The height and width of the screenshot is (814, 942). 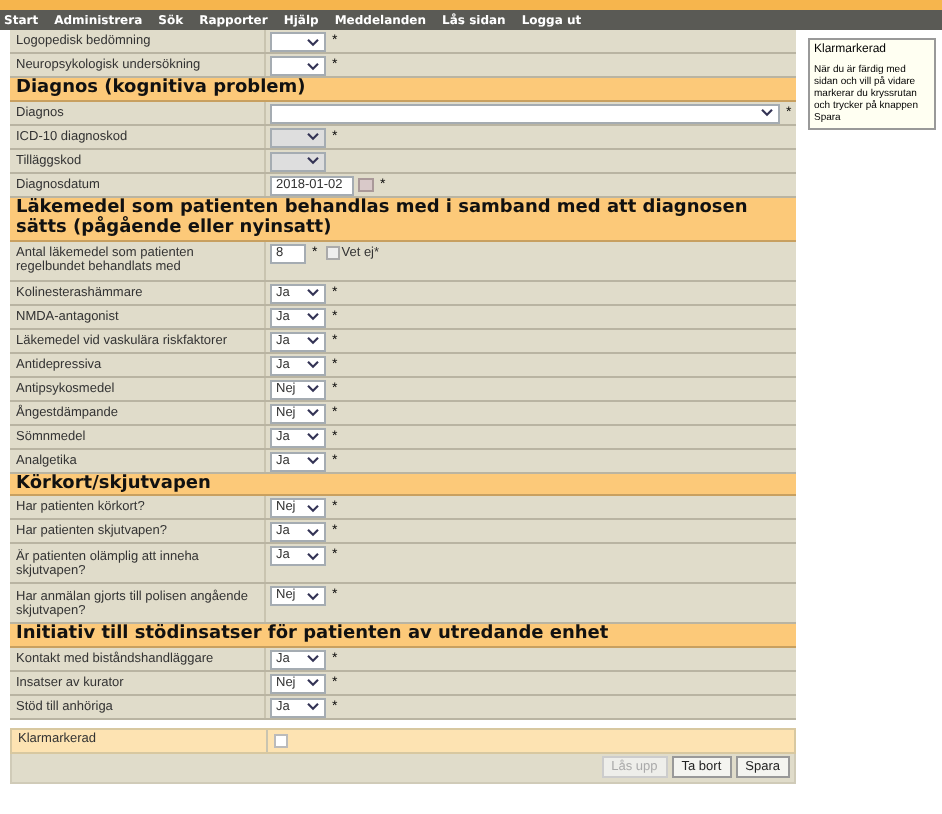 I want to click on section-heading: Diagnos (kognitiva problem), so click(x=403, y=89).